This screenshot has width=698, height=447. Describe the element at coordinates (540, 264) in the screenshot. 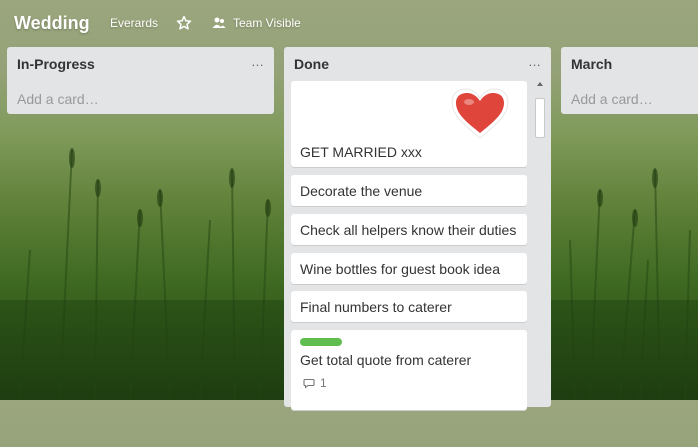

I see `list-scrollbar` at that location.